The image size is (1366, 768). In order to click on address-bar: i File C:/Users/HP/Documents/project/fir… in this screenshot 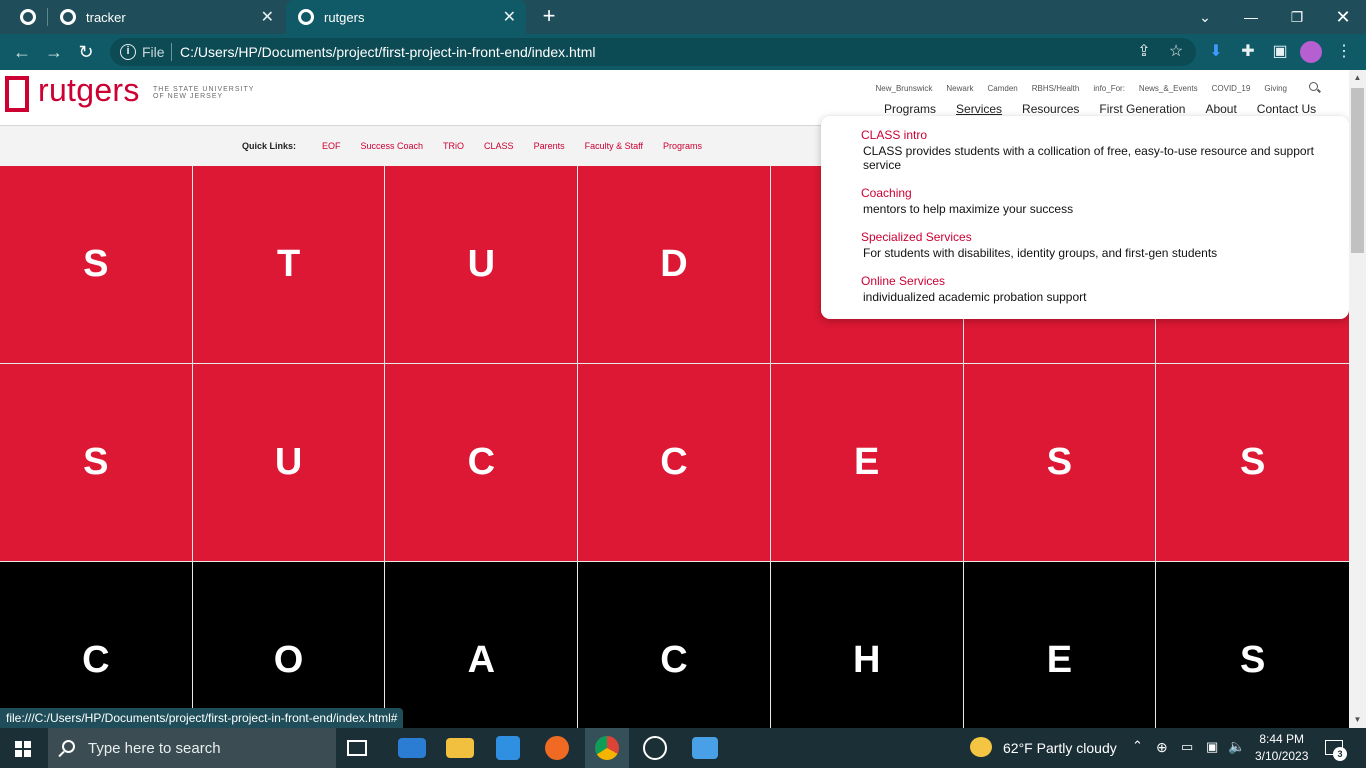, I will do `click(653, 52)`.